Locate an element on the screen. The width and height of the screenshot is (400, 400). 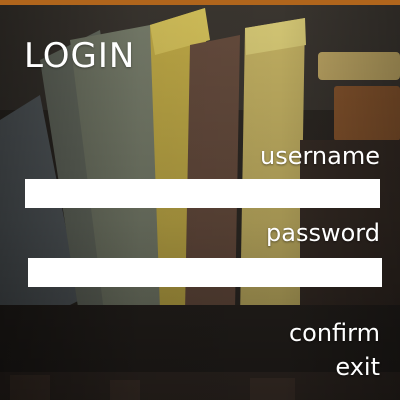
username-label: username is located at coordinates (320, 156).